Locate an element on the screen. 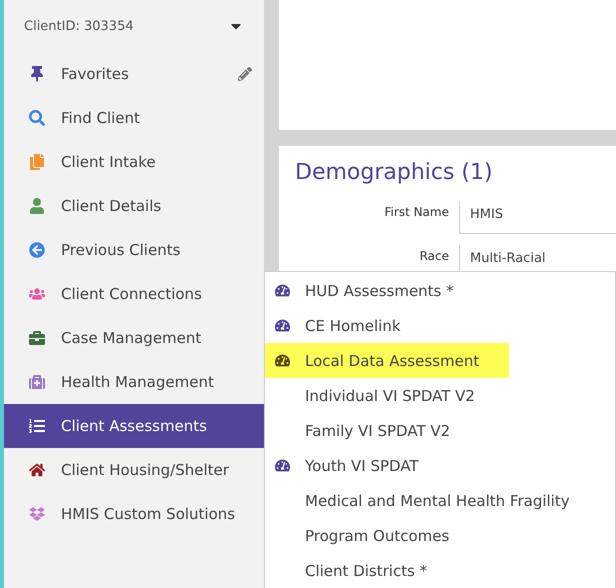 Image resolution: width=616 pixels, height=588 pixels. field-label: Race is located at coordinates (433, 255).